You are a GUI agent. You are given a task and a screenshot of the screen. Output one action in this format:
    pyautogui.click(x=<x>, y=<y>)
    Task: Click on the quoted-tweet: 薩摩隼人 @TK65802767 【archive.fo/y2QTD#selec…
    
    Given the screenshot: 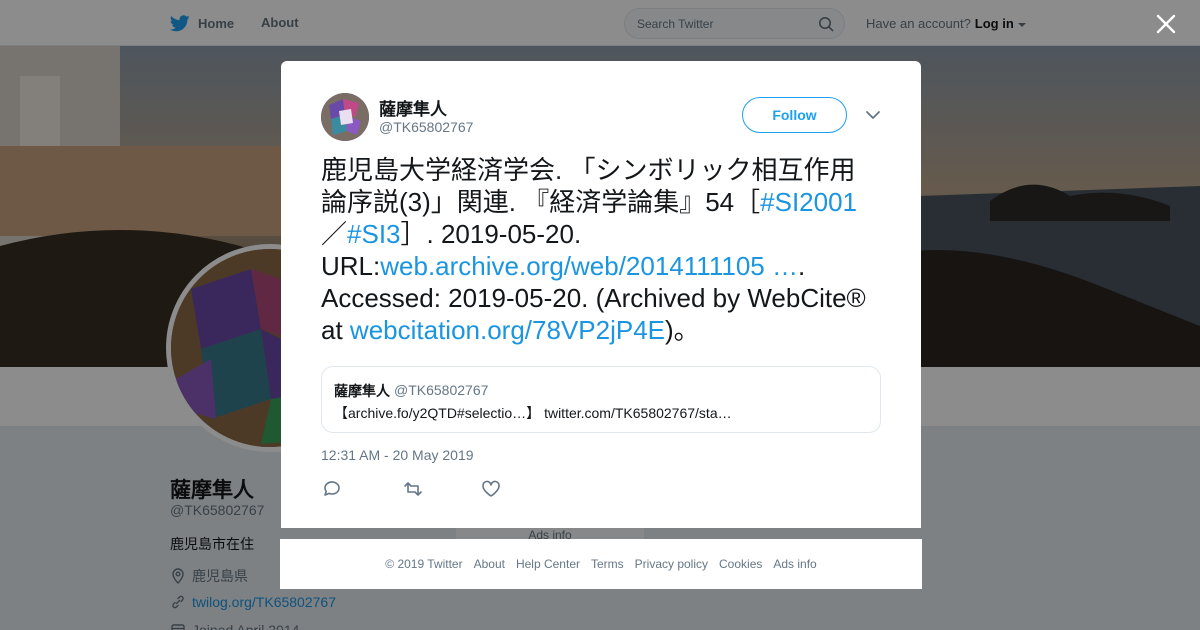 What is the action you would take?
    pyautogui.click(x=601, y=399)
    